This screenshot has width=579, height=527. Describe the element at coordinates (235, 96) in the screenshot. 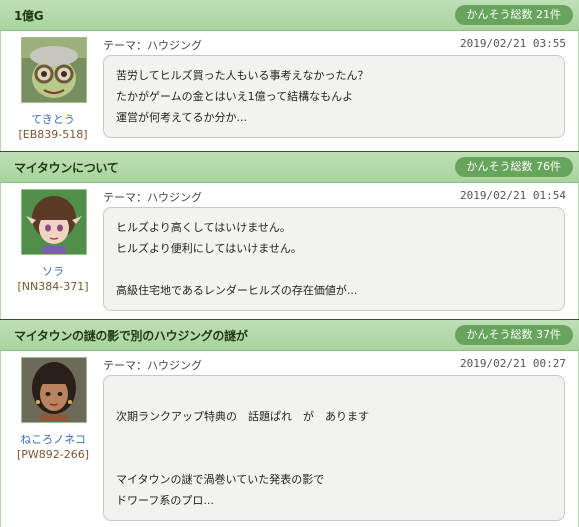

I see `excerpt-line: たかがゲームの金とはいえ1億って結構なもんよ` at that location.